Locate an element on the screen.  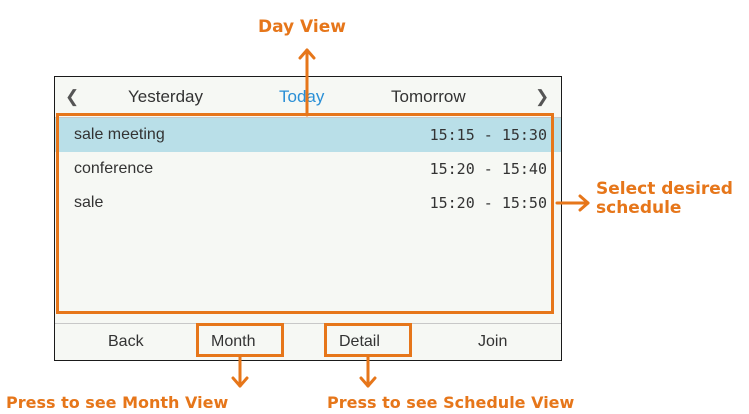
select-annotation-line1: Select desired is located at coordinates (664, 189).